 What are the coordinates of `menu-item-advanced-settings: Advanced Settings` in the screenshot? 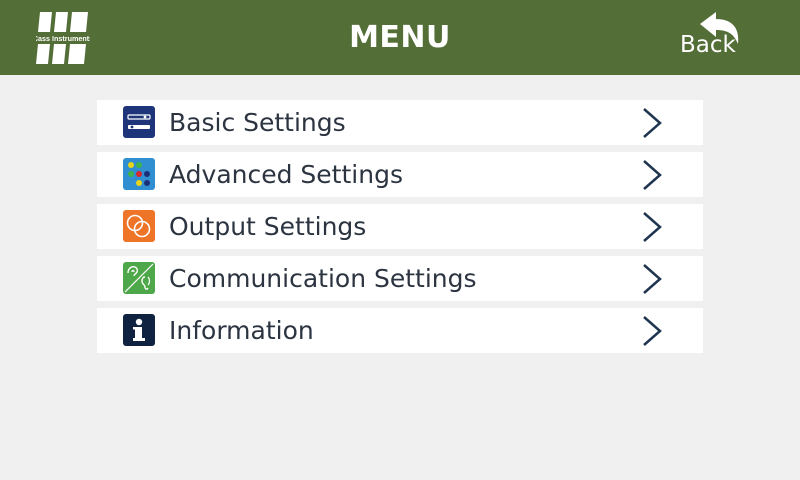 It's located at (400, 174).